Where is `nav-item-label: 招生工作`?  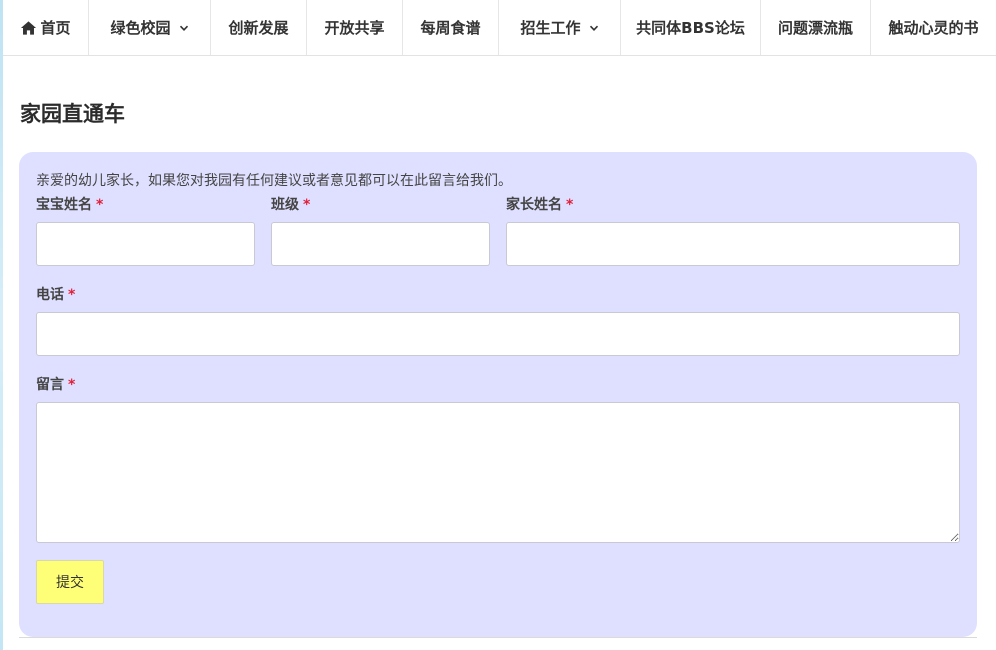 nav-item-label: 招生工作 is located at coordinates (550, 28).